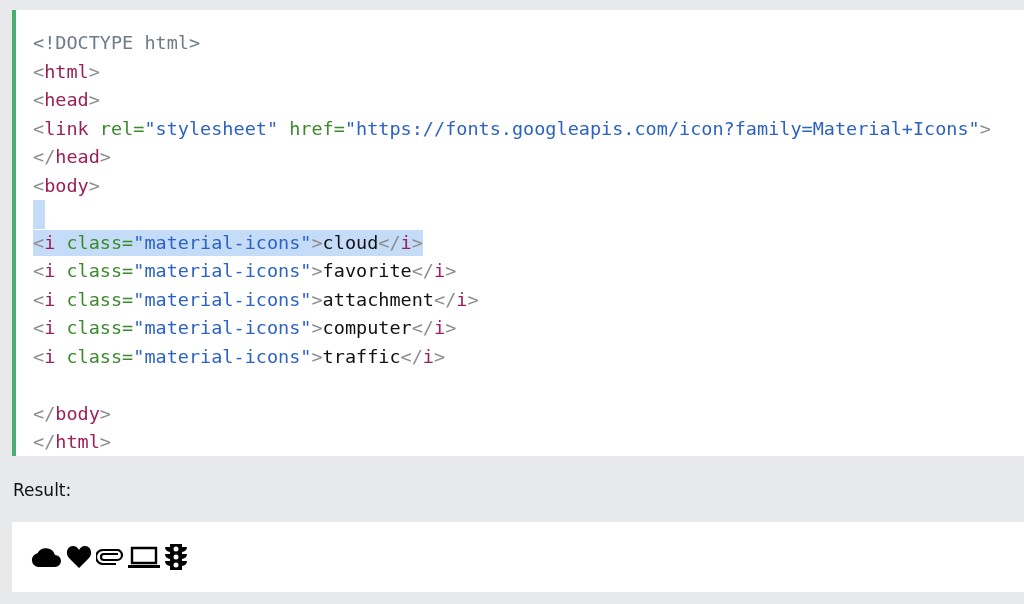  Describe the element at coordinates (245, 271) in the screenshot. I see `code-line: <i class="material-icons">favorite</i>` at that location.